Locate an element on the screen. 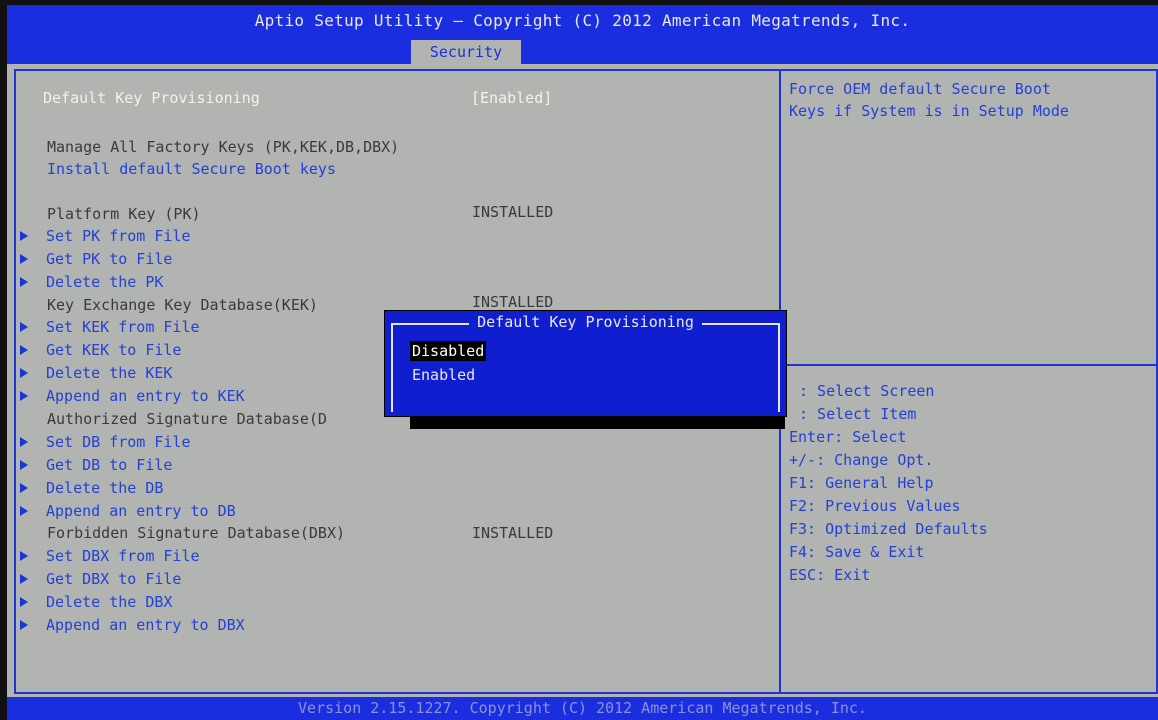 The image size is (1158, 720). delete-the-db: Delete the DB is located at coordinates (104, 488).